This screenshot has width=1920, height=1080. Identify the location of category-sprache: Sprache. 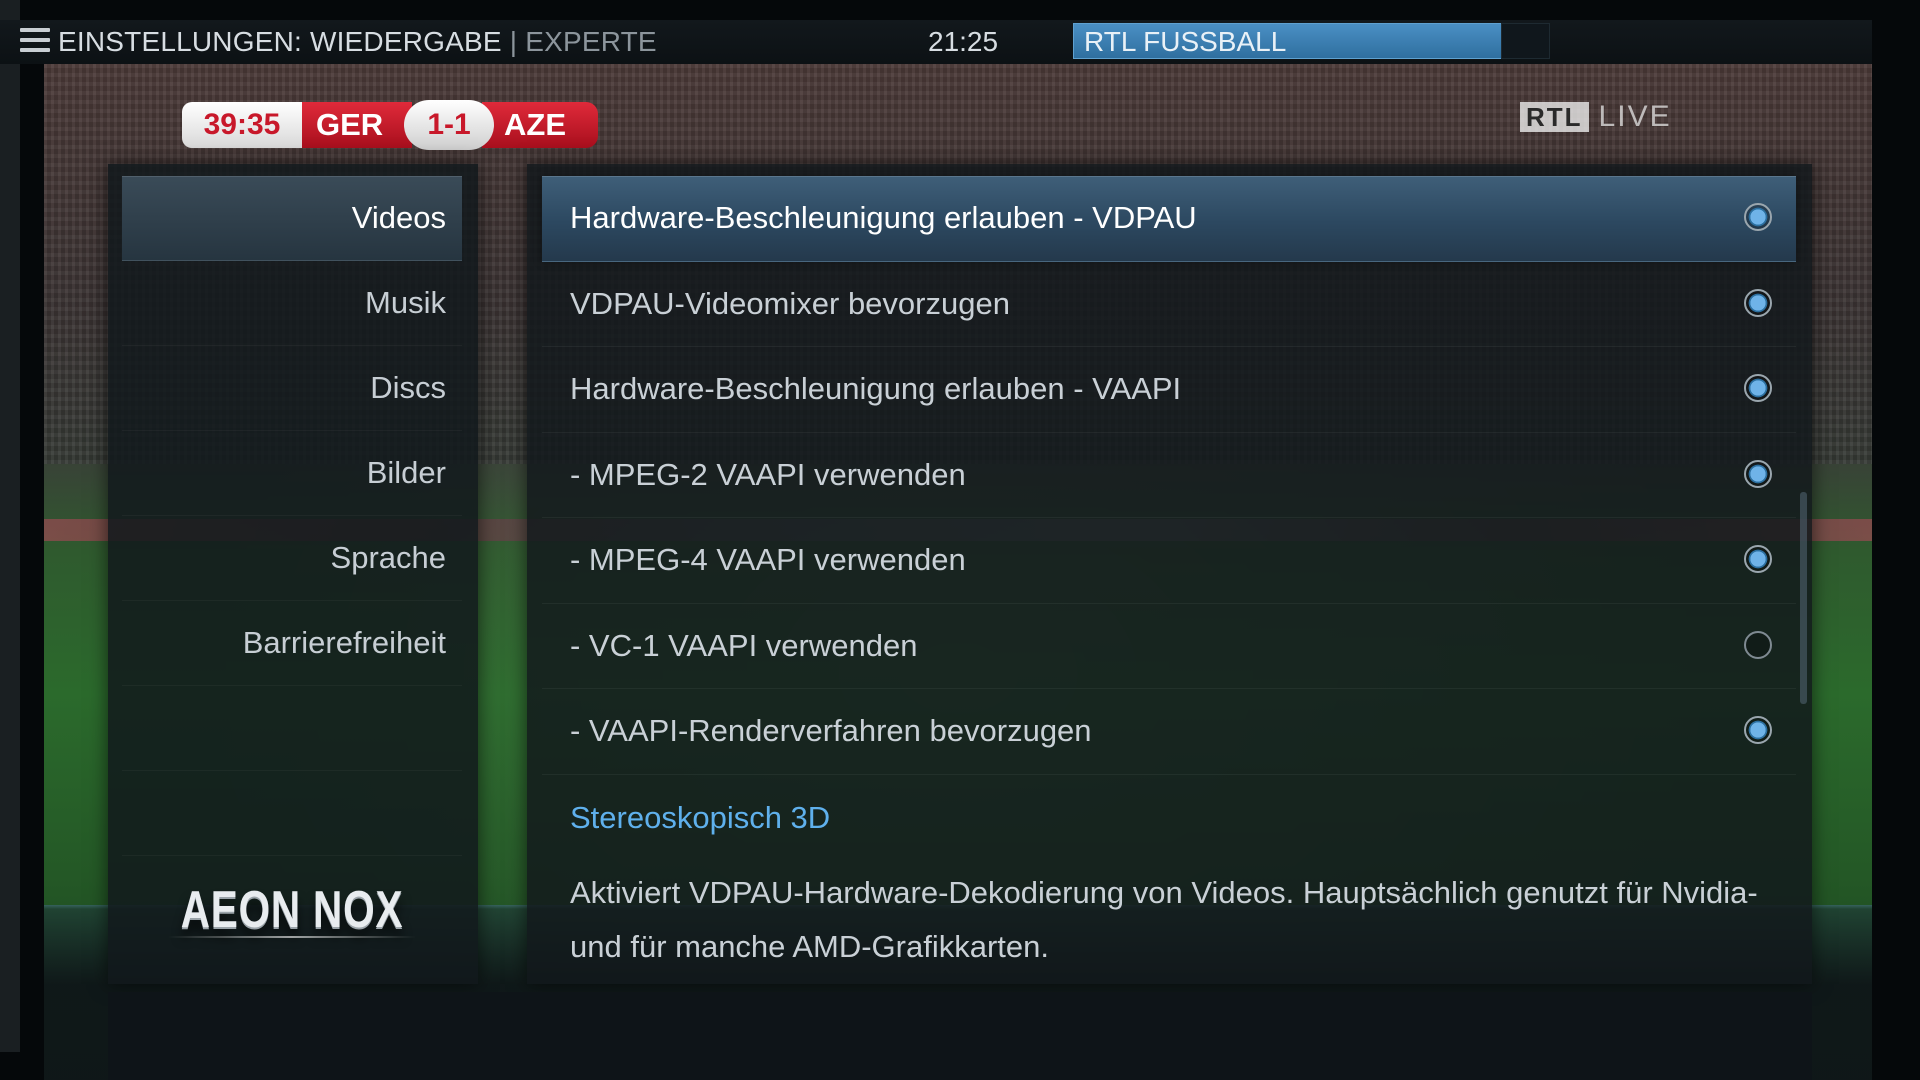
(292, 558).